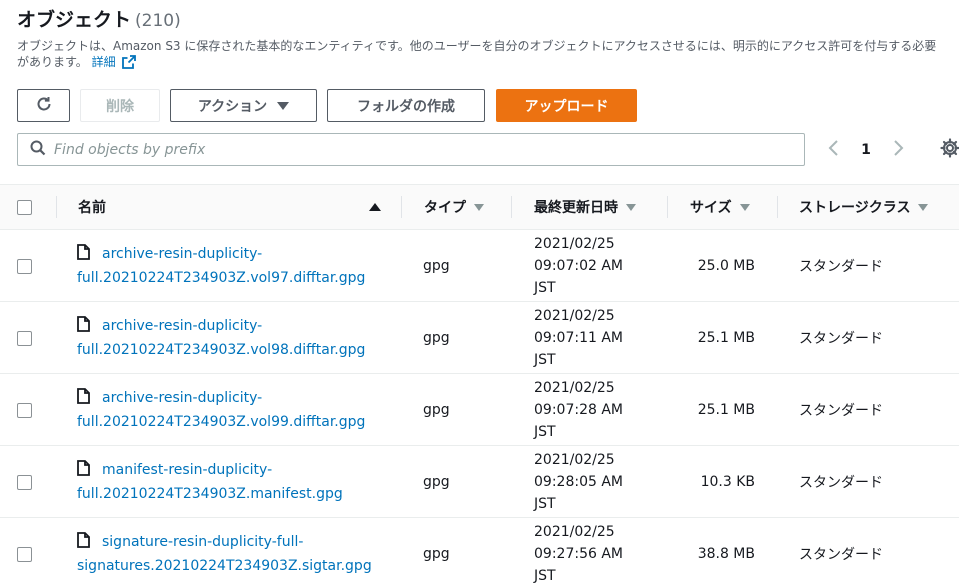 The height and width of the screenshot is (587, 959). What do you see at coordinates (726, 266) in the screenshot?
I see `size-cell: 25.0 MB` at bounding box center [726, 266].